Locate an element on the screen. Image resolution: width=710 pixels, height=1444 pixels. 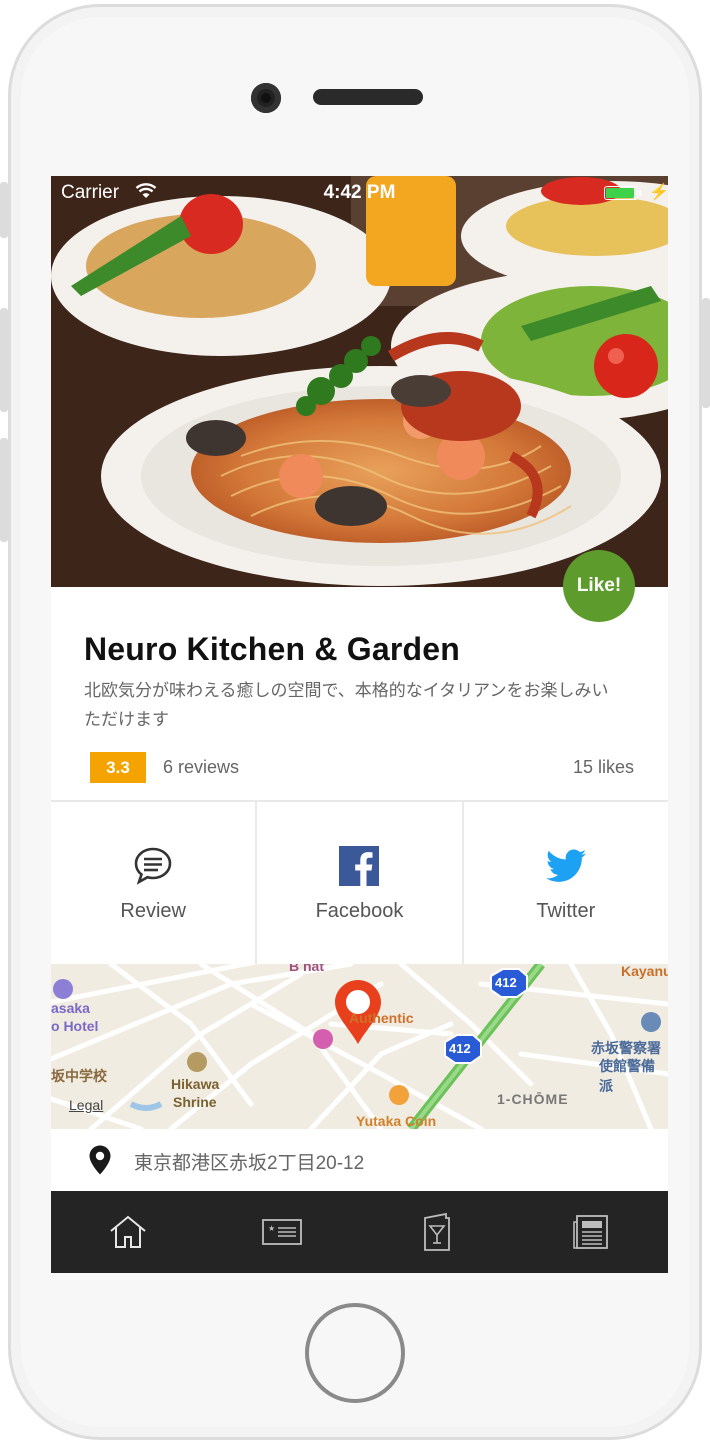
address-text: 東京都港区赤坂2丁目20-12 is located at coordinates (249, 1163).